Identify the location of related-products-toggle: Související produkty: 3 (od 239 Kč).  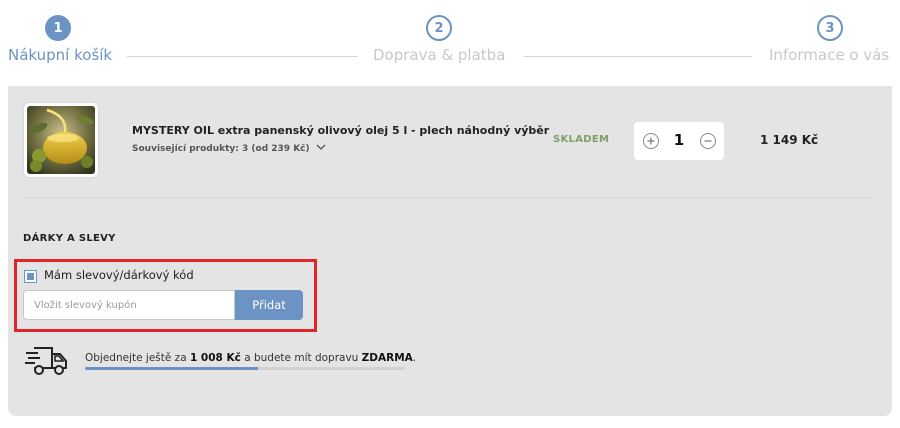
(229, 149).